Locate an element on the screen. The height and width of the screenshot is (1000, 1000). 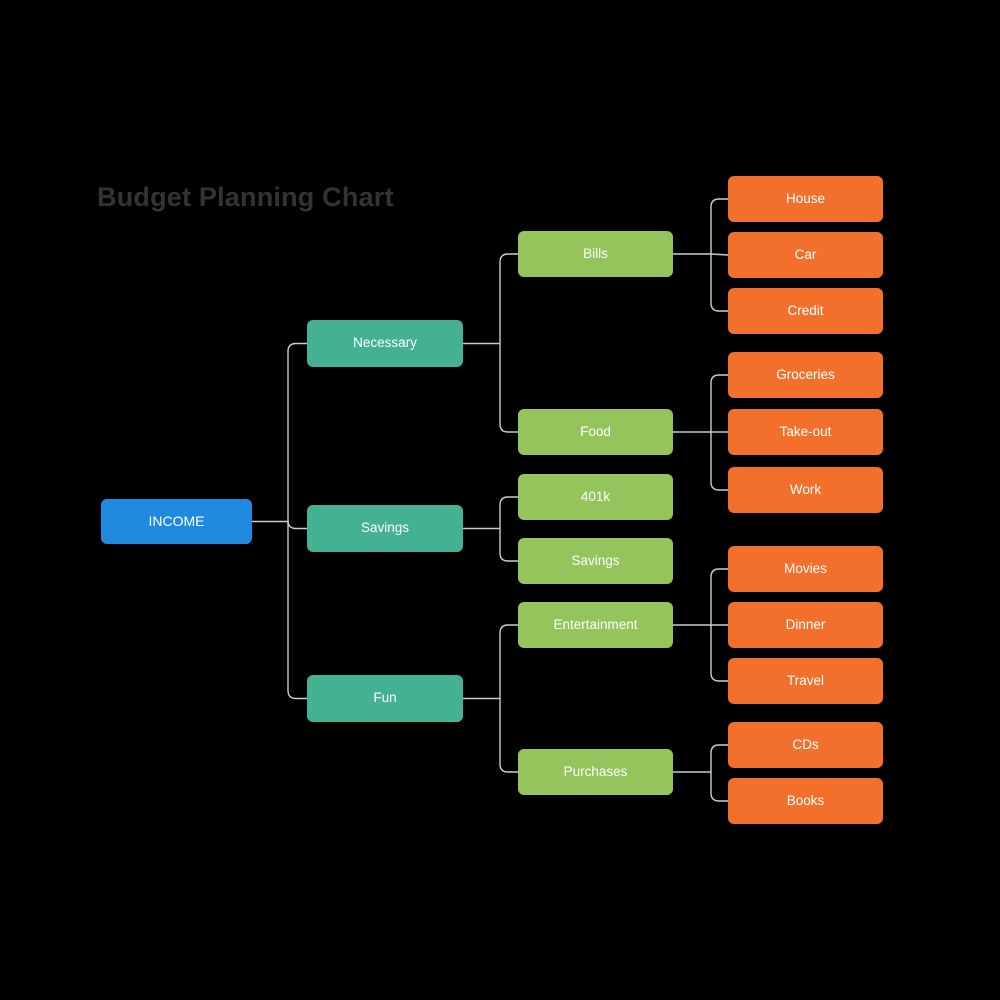
connector-income-to-savings-l2 is located at coordinates (297, 525).